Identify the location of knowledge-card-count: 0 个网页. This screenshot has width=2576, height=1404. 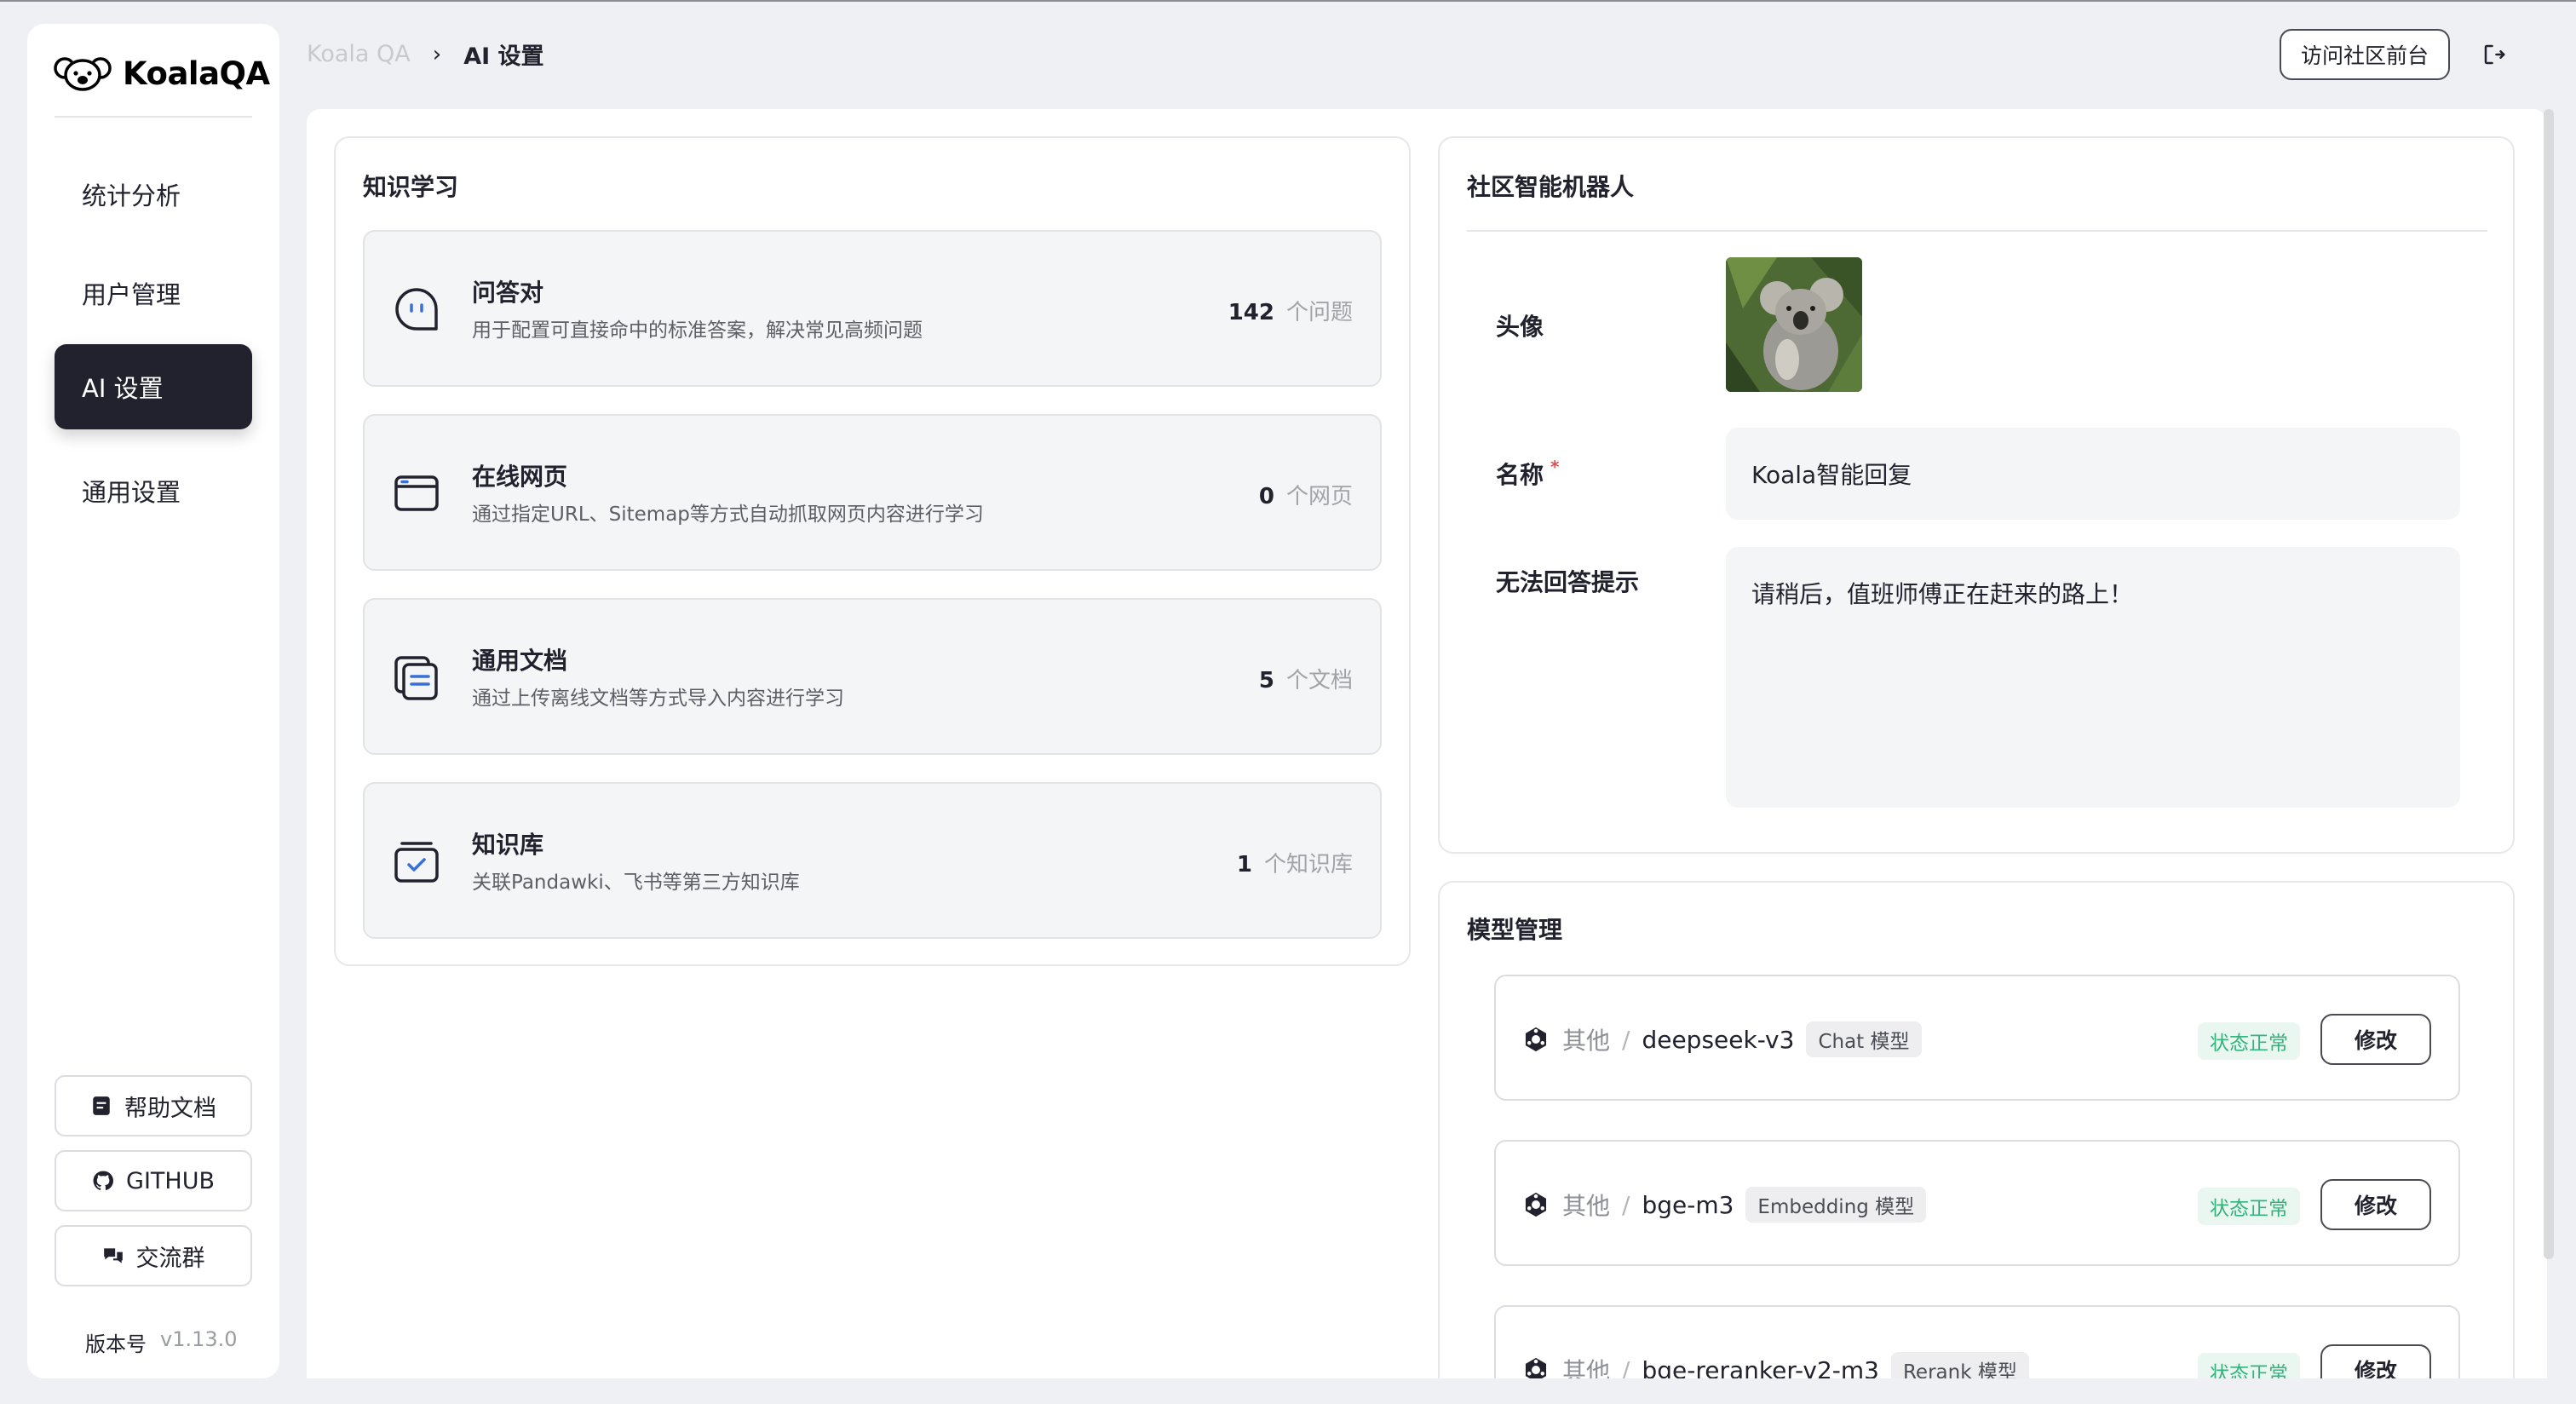
(1306, 494).